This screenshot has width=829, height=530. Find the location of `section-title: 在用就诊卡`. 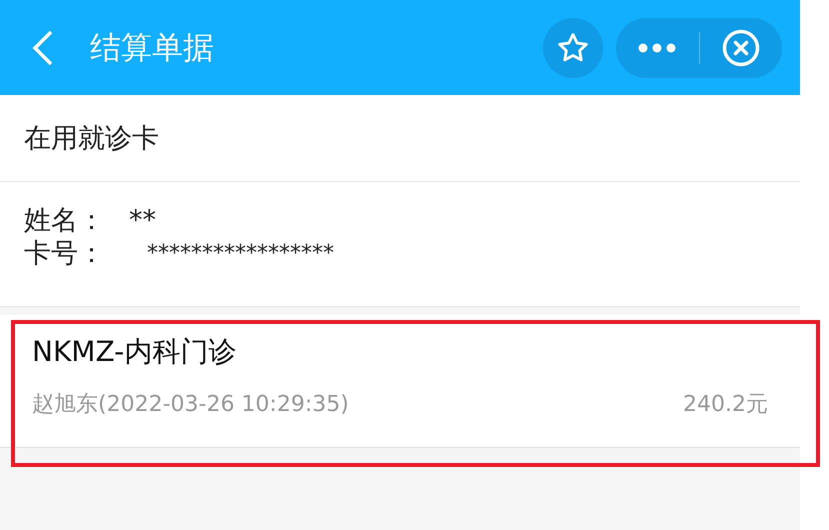

section-title: 在用就诊卡 is located at coordinates (91, 139).